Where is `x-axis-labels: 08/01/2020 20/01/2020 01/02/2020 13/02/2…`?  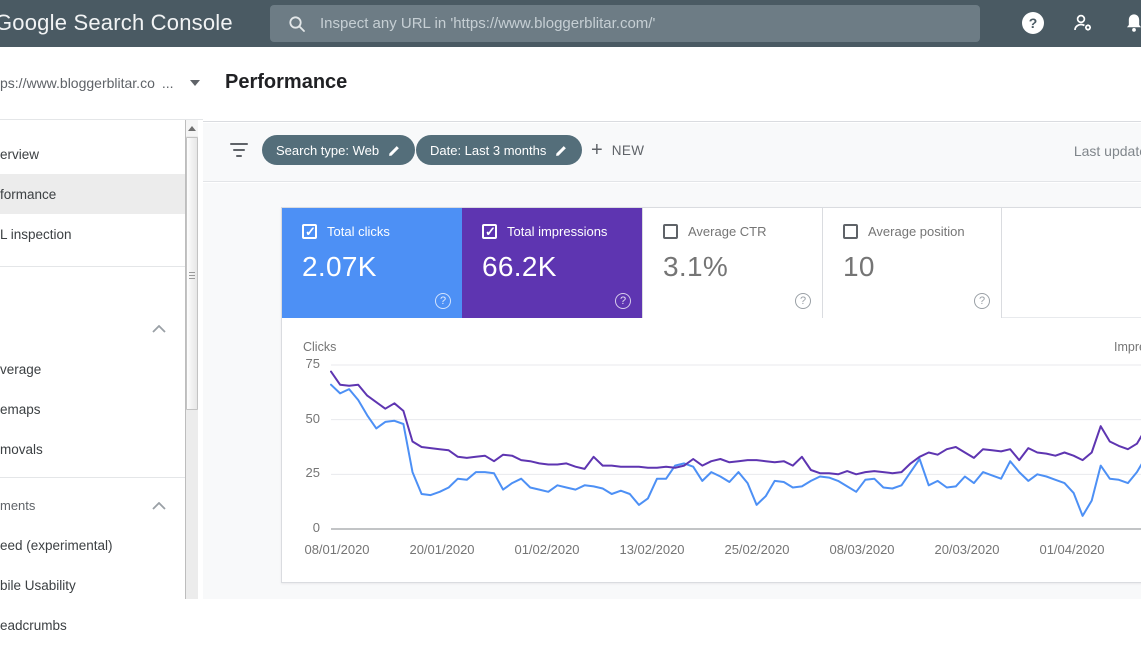
x-axis-labels: 08/01/2020 20/01/2020 01/02/2020 13/02/2… is located at coordinates (722, 550).